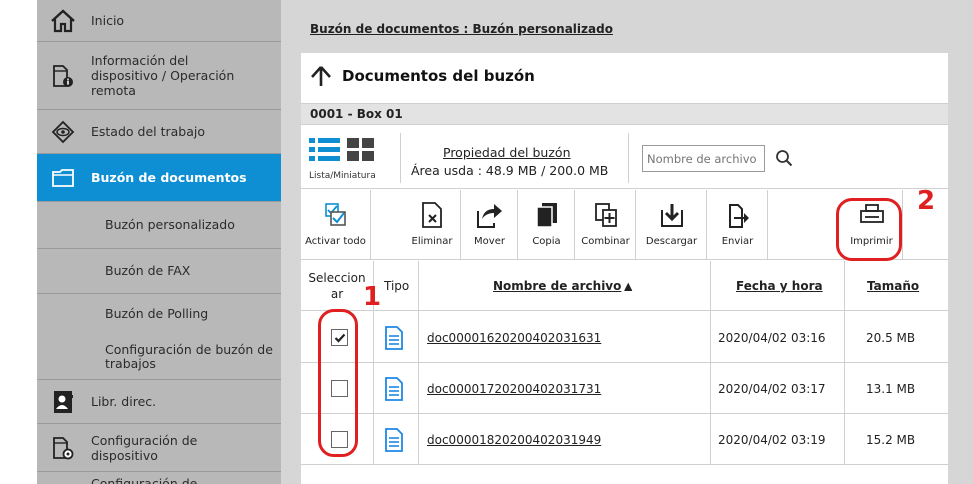 This screenshot has height=484, width=973. I want to click on search-input, so click(703, 158).